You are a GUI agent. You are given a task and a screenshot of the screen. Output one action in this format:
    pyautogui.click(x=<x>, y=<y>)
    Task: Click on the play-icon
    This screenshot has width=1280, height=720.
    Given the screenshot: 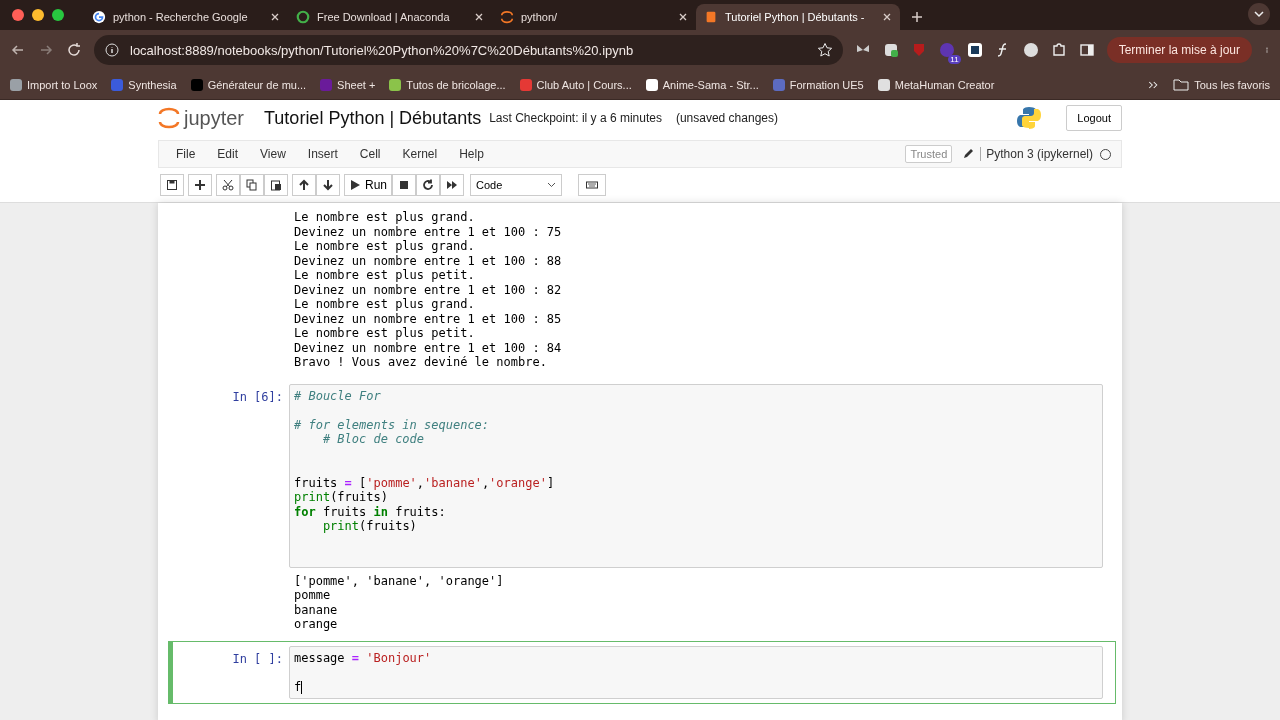 What is the action you would take?
    pyautogui.click(x=355, y=185)
    